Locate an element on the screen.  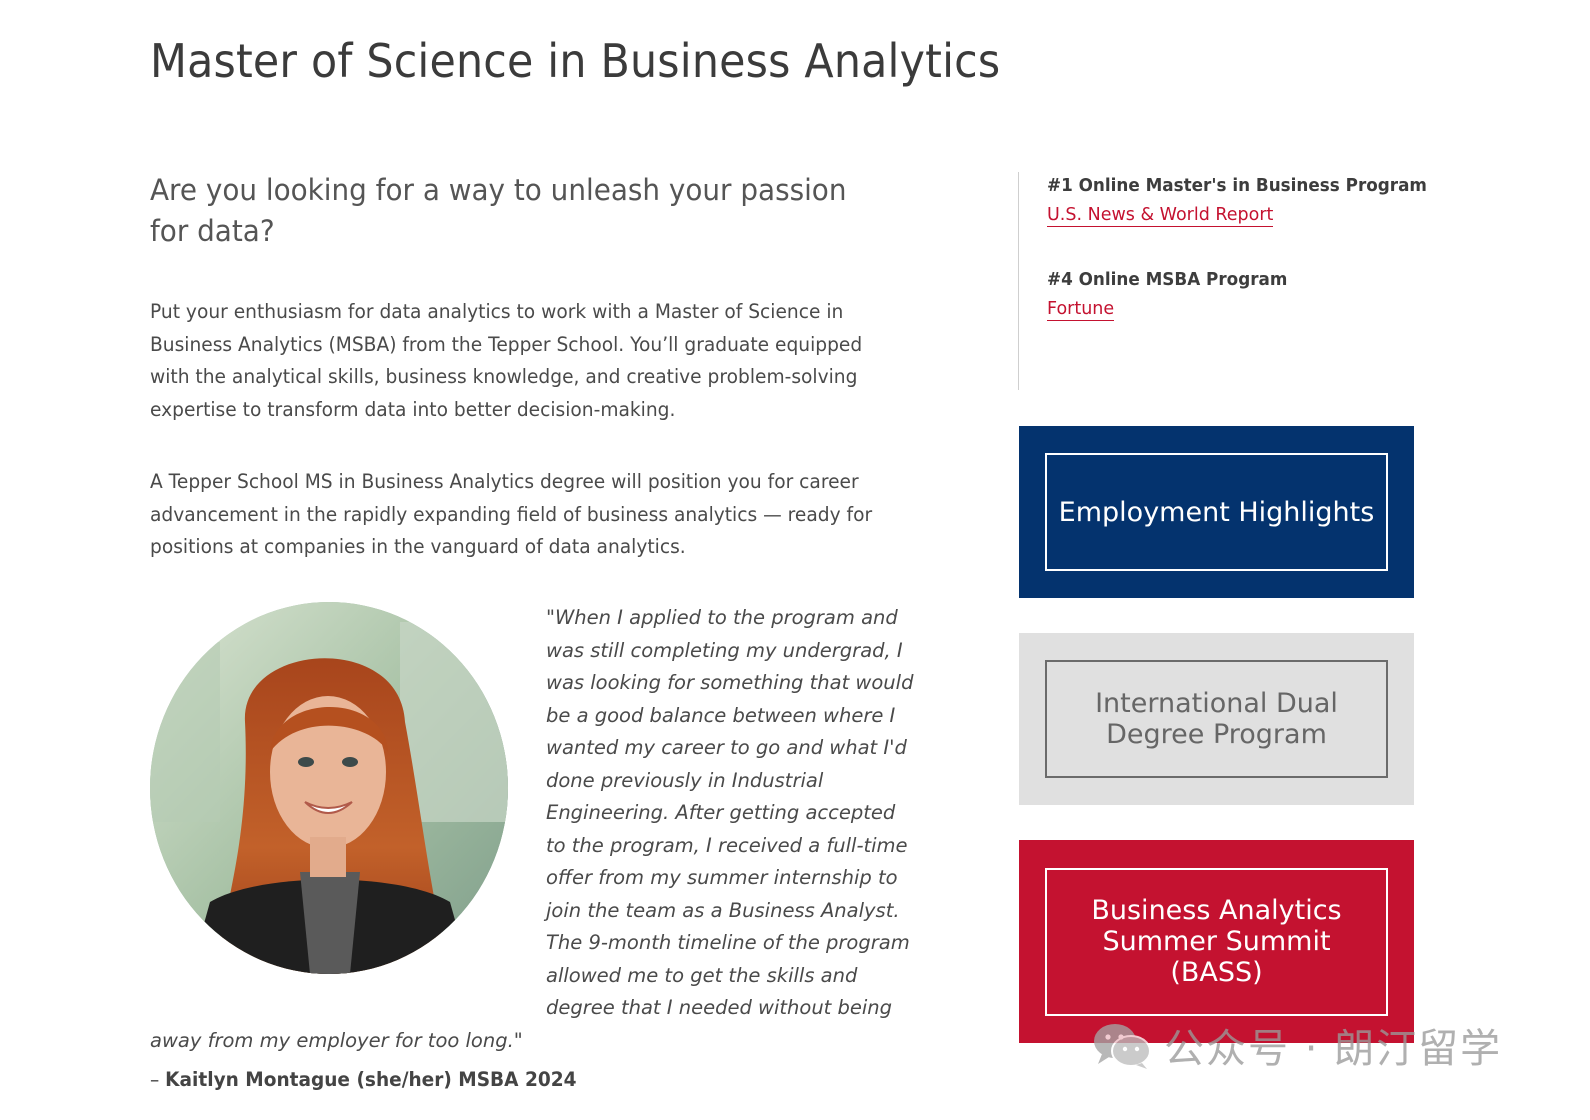
summer-summit-card: Business Analytics Summer Summit (BASS) is located at coordinates (1216, 941).